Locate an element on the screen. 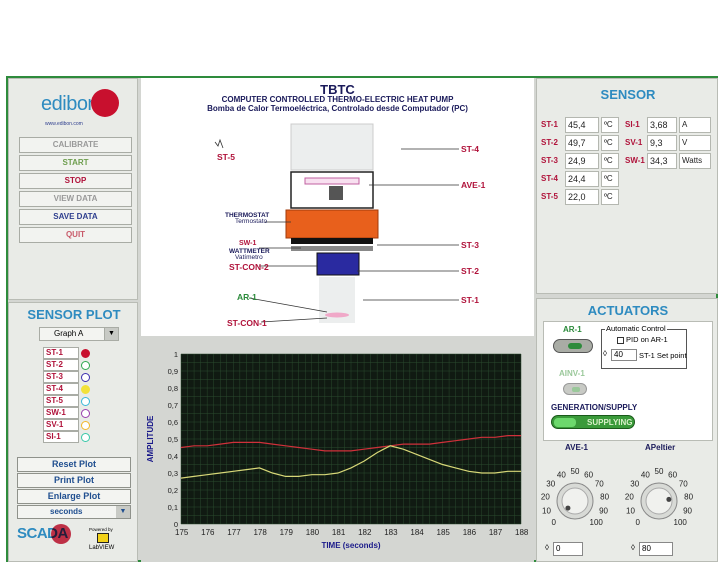  dial-tick-label: 80 is located at coordinates (604, 496).